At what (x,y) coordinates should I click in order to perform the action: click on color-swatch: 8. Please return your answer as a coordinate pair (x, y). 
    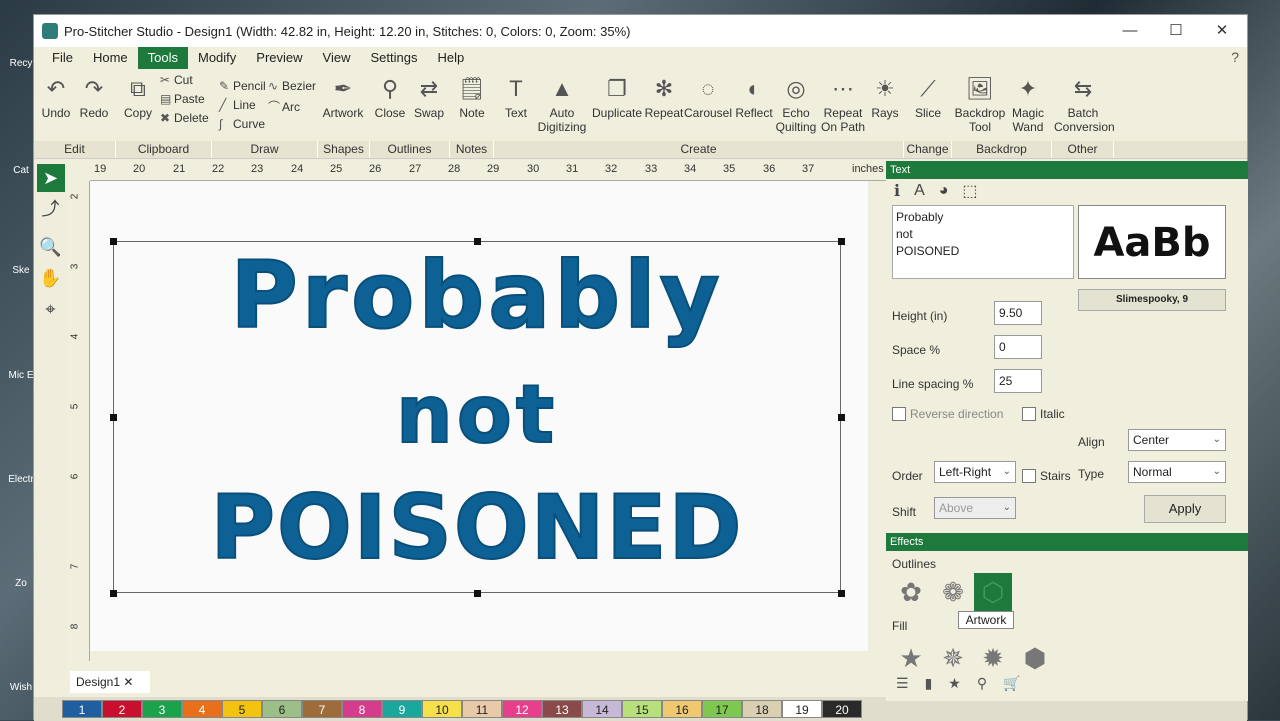
    Looking at the image, I should click on (362, 709).